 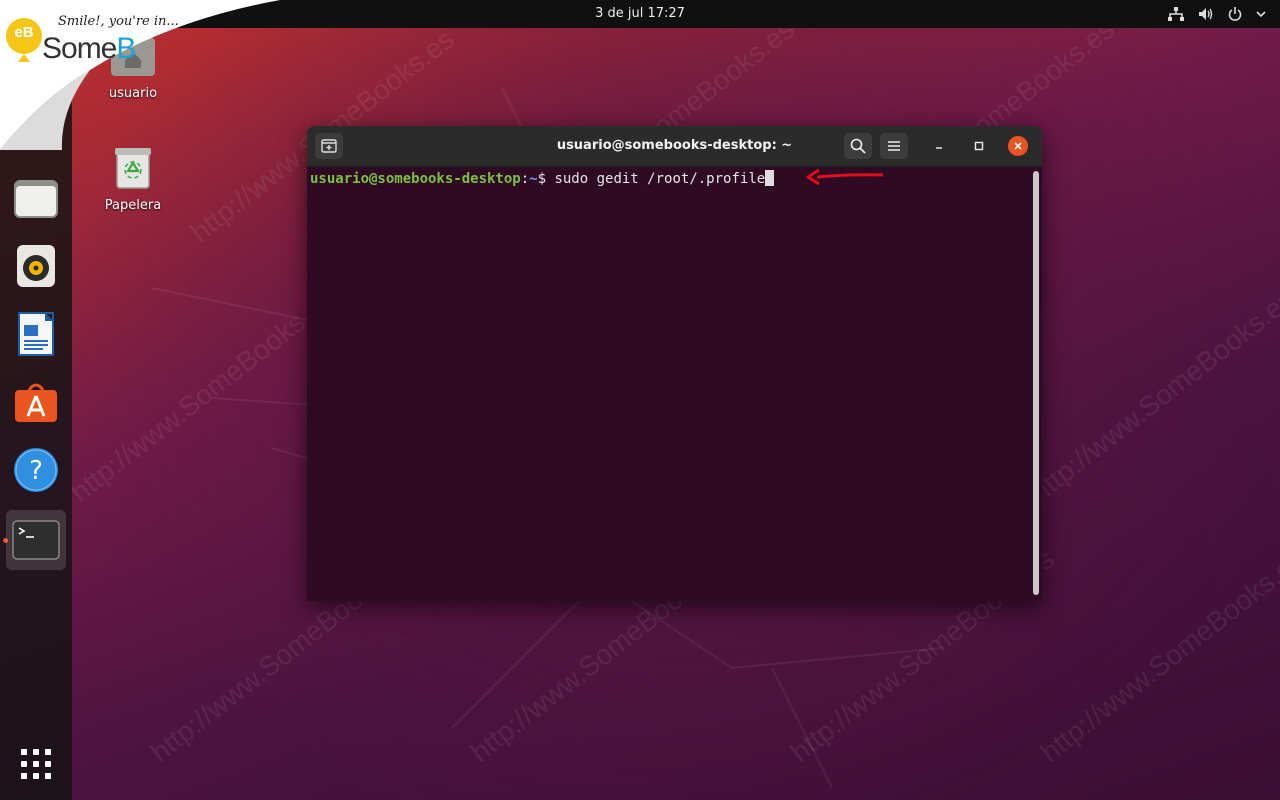 What do you see at coordinates (533, 179) in the screenshot?
I see `prompt-path: ~` at bounding box center [533, 179].